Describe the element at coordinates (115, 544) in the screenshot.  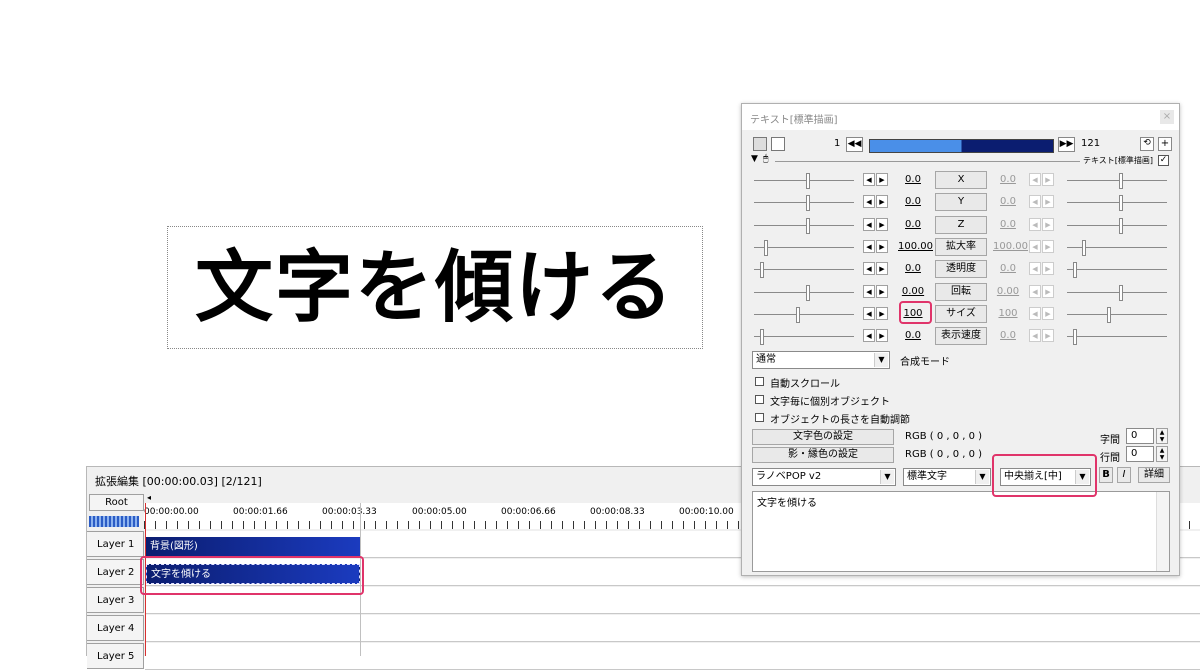
I see `layer-label-1: Layer 1` at that location.